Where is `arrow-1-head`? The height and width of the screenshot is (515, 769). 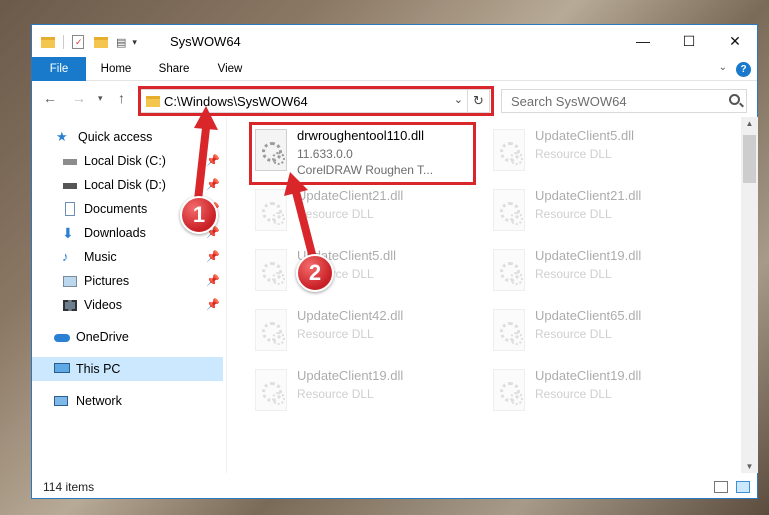
arrow-1-head is located at coordinates (206, 118).